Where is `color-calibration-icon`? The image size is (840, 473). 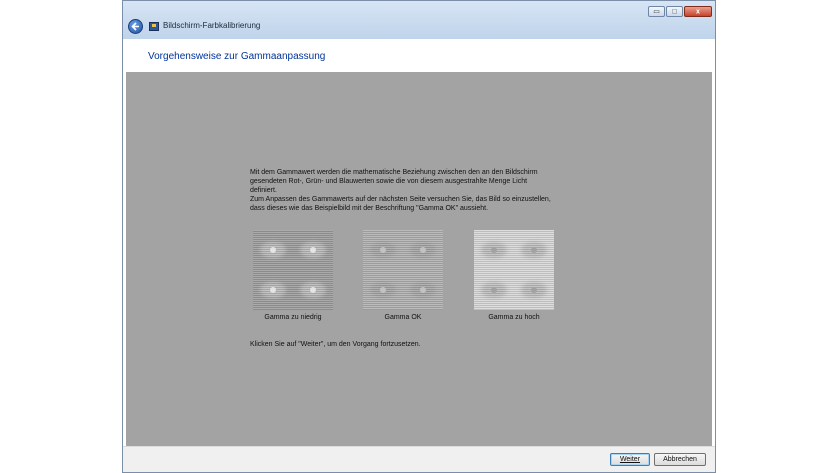
color-calibration-icon is located at coordinates (154, 26).